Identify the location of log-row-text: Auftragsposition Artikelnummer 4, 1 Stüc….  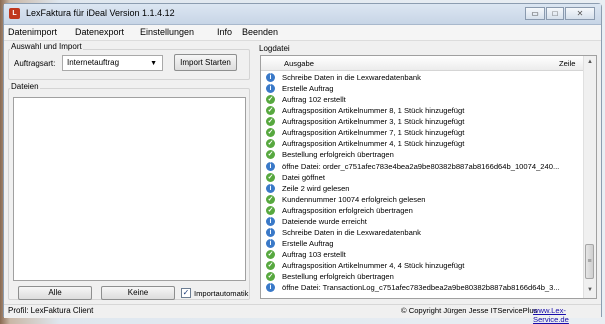
(373, 144).